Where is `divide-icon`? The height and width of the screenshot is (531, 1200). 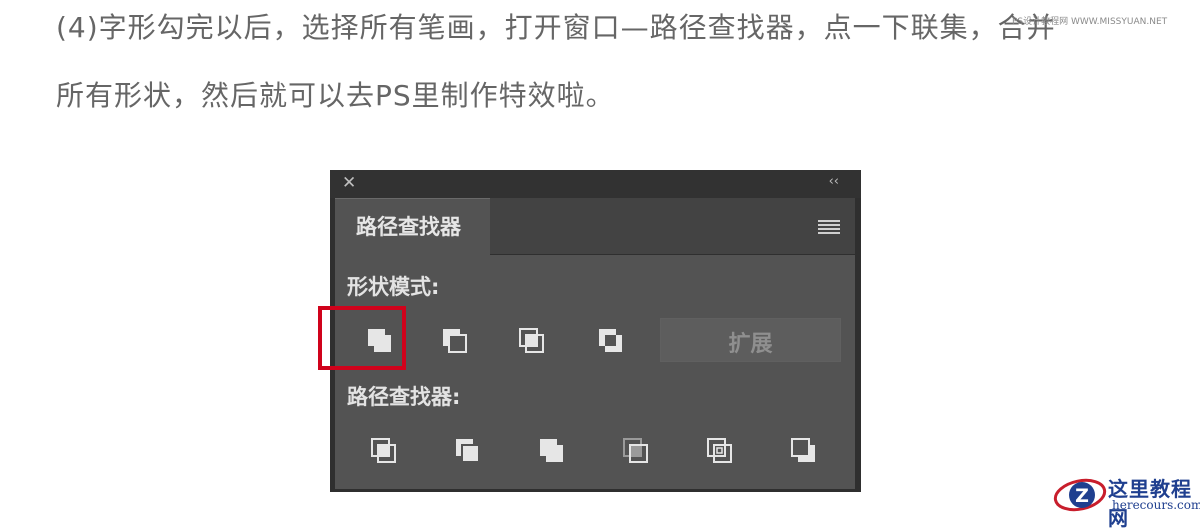 divide-icon is located at coordinates (384, 451).